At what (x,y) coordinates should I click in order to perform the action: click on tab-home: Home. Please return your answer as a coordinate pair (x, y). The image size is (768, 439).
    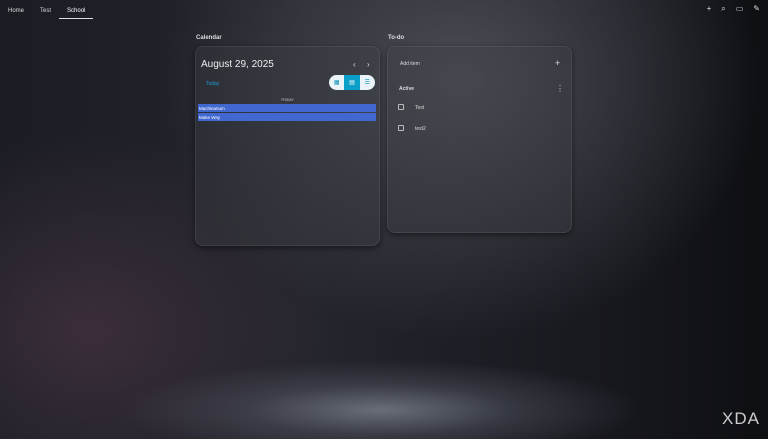
    Looking at the image, I should click on (16, 9).